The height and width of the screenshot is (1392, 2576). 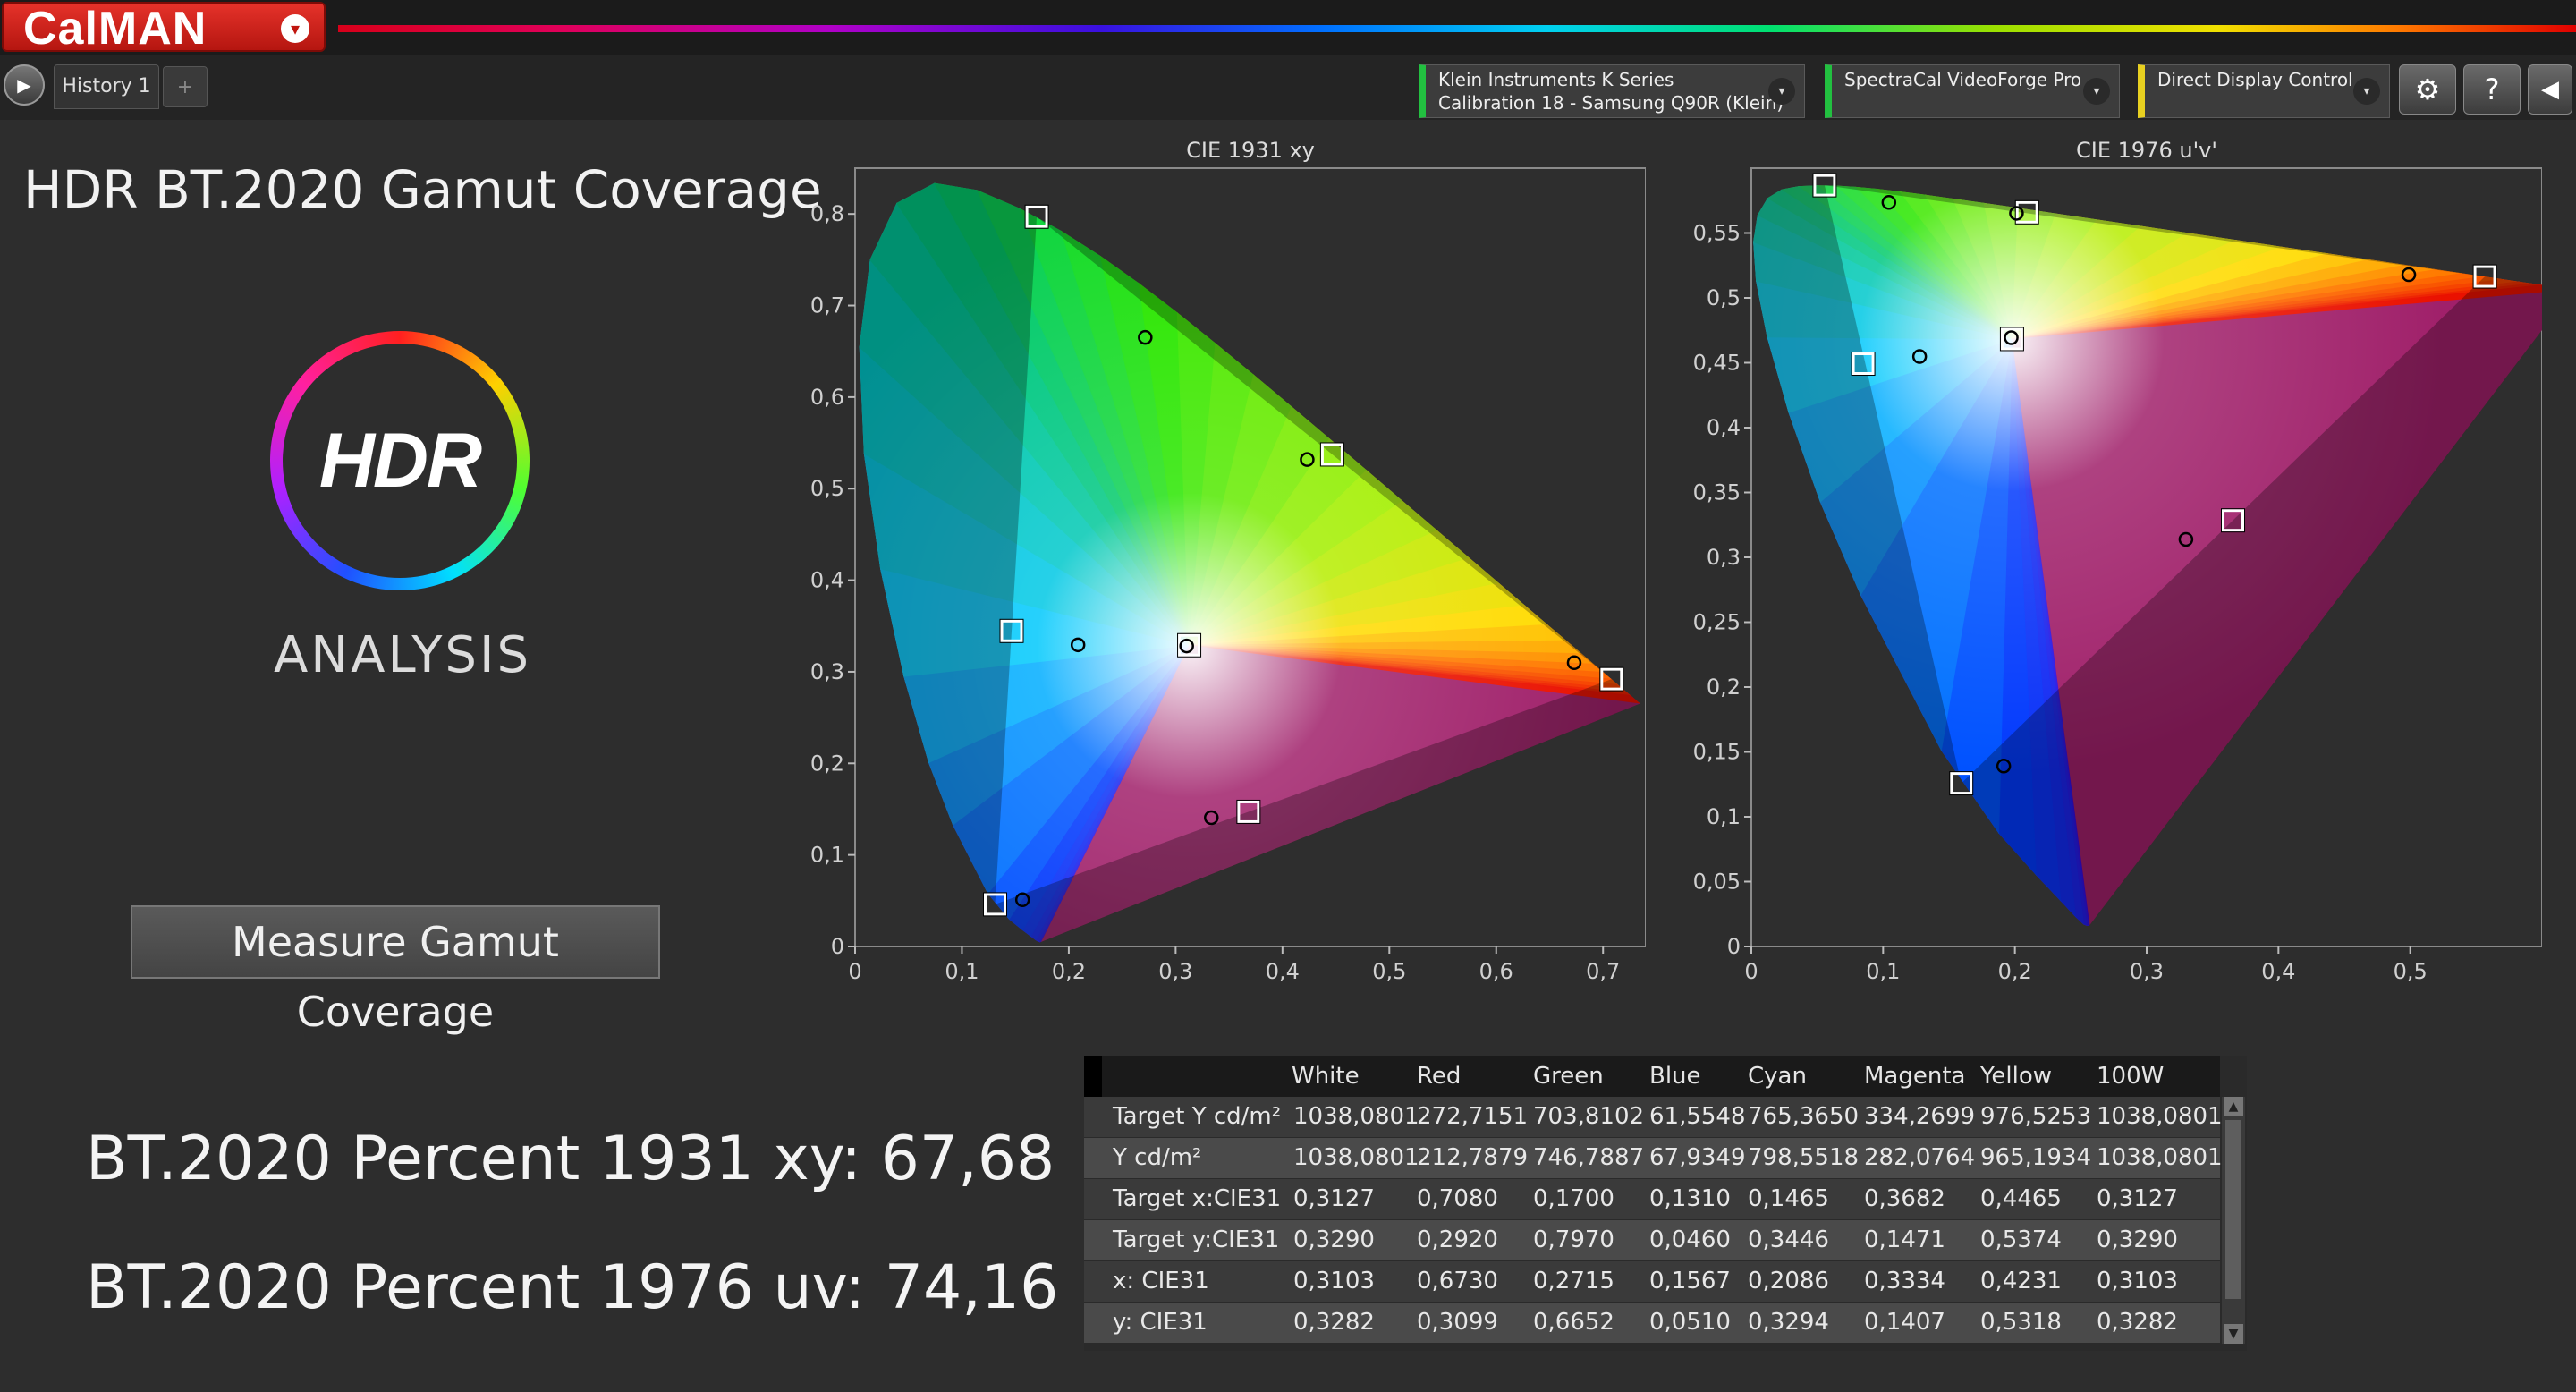 What do you see at coordinates (1717, 752) in the screenshot?
I see `y-tick-label: 0,15` at bounding box center [1717, 752].